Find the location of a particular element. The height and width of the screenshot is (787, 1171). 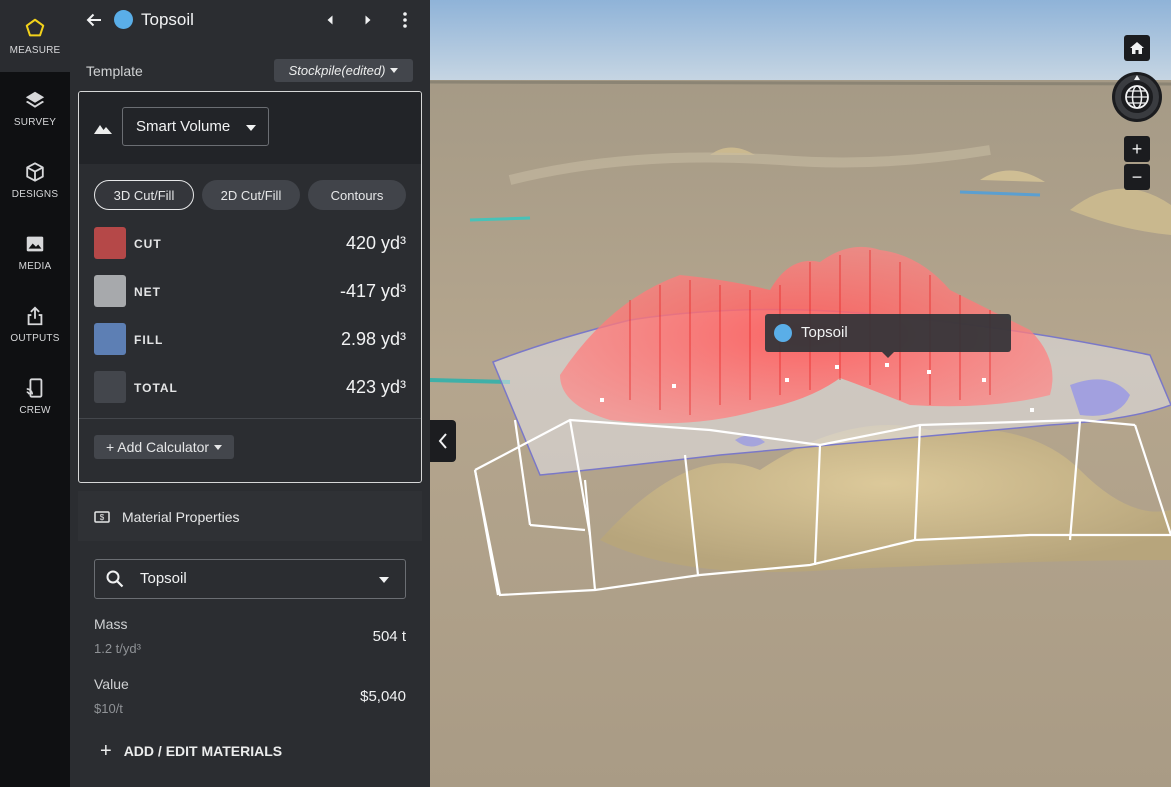

globe-compass-icon is located at coordinates (1137, 97).